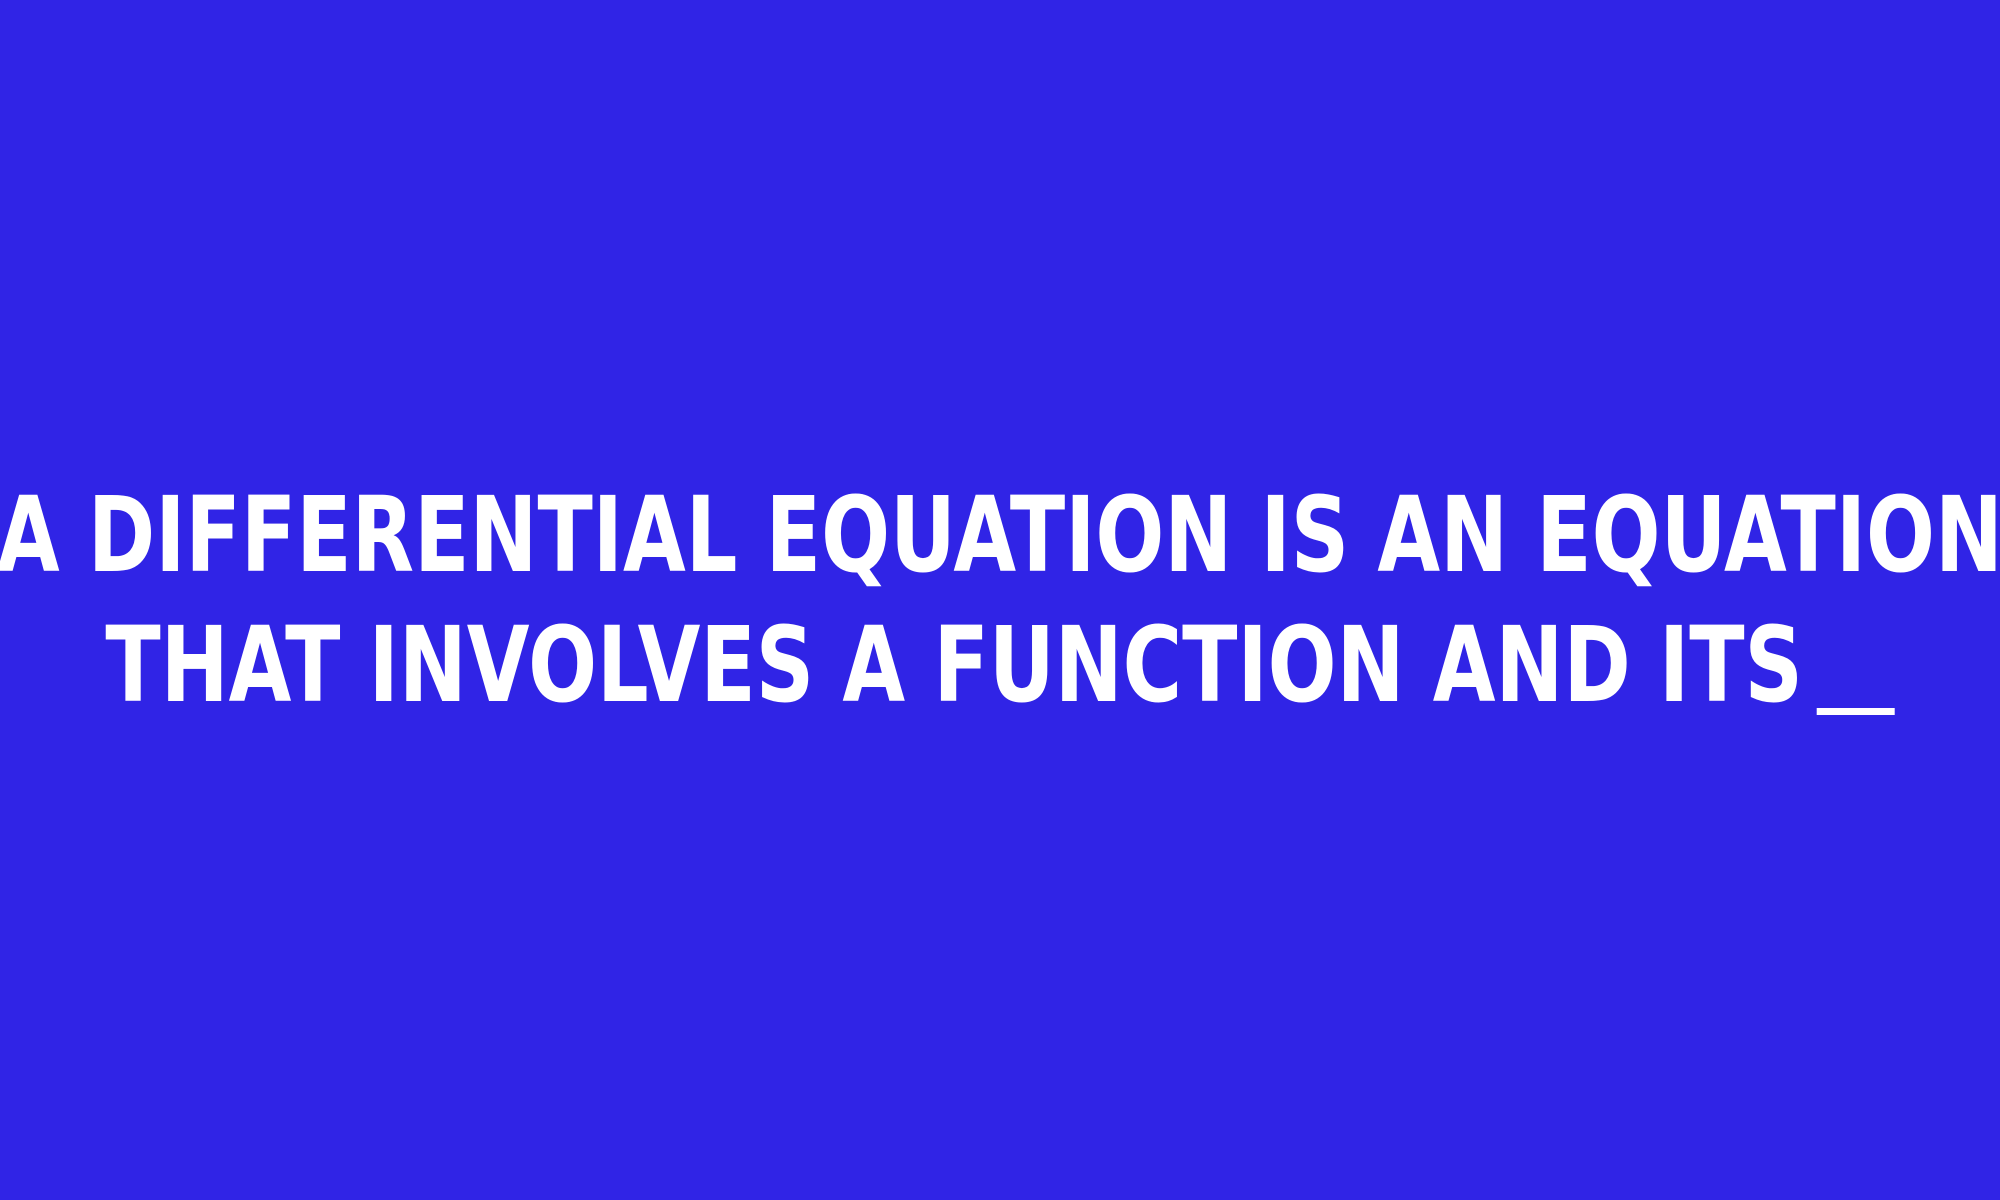  What do you see at coordinates (1000, 535) in the screenshot?
I see `question-line-1: A DIFFERENTIAL EQUATION IS AN EQUATION` at bounding box center [1000, 535].